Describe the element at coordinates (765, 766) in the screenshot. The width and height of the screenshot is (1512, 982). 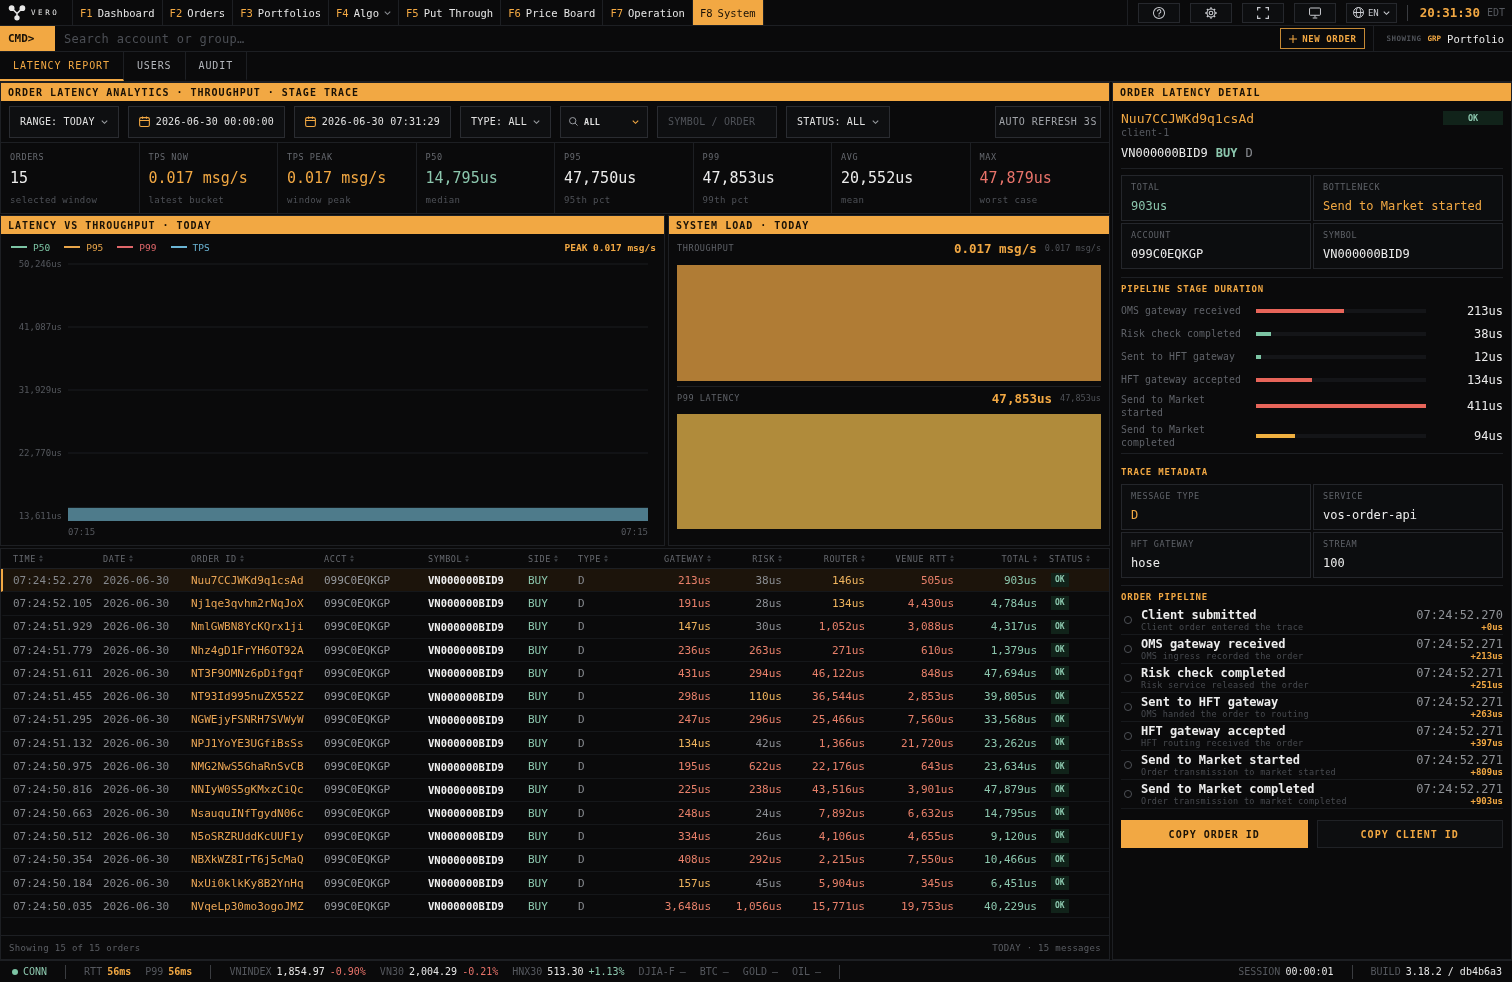
I see `table-cell: 622us` at that location.